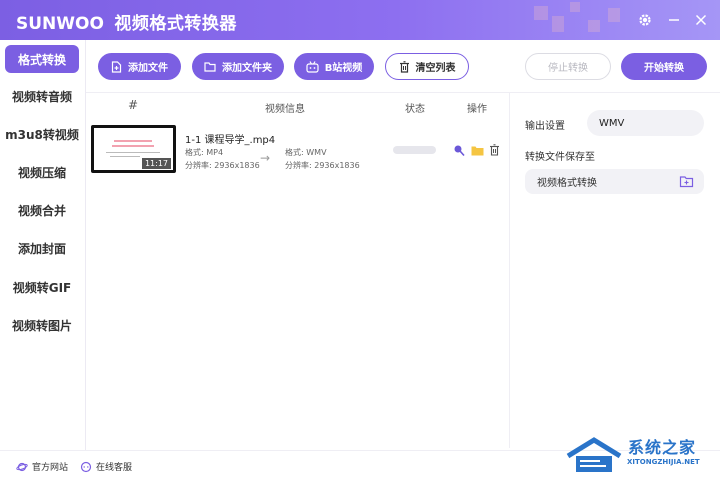 Image resolution: width=720 pixels, height=480 pixels. Describe the element at coordinates (42, 248) in the screenshot. I see `sidebar-item-add-cover: 添加封面` at that location.